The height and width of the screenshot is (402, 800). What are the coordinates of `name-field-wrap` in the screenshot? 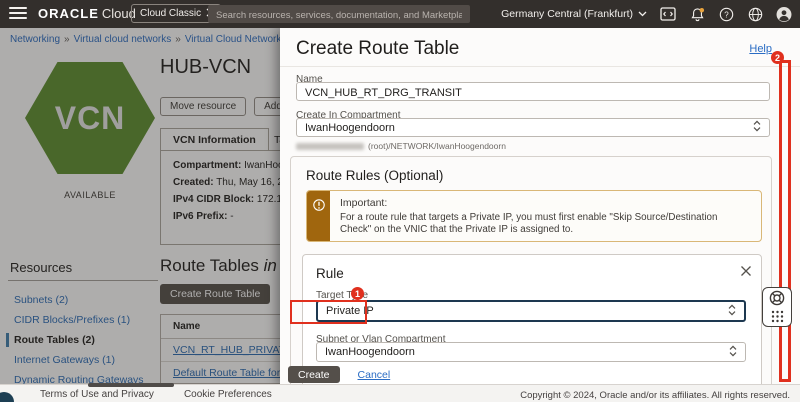 It's located at (533, 92).